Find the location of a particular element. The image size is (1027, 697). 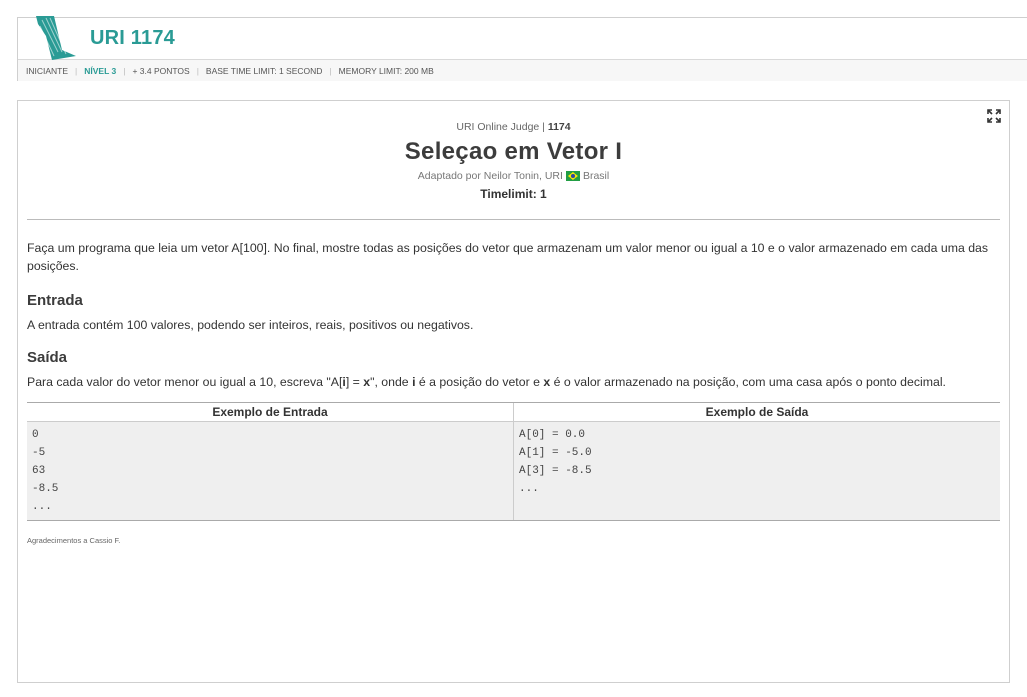

points-label: + 3.4 PONTOS is located at coordinates (161, 70).